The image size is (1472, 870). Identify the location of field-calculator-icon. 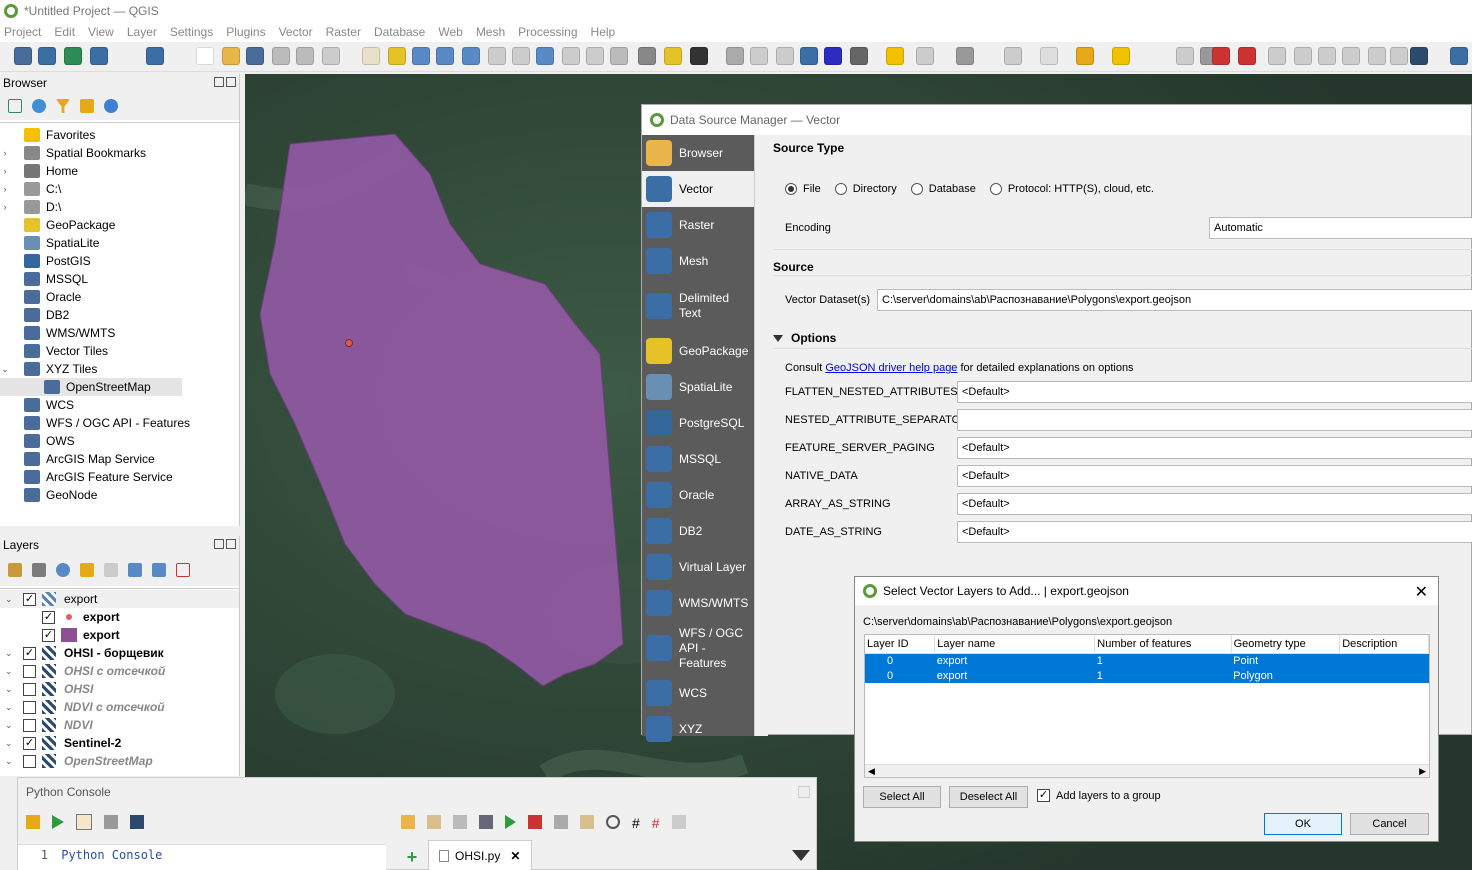
(785, 56).